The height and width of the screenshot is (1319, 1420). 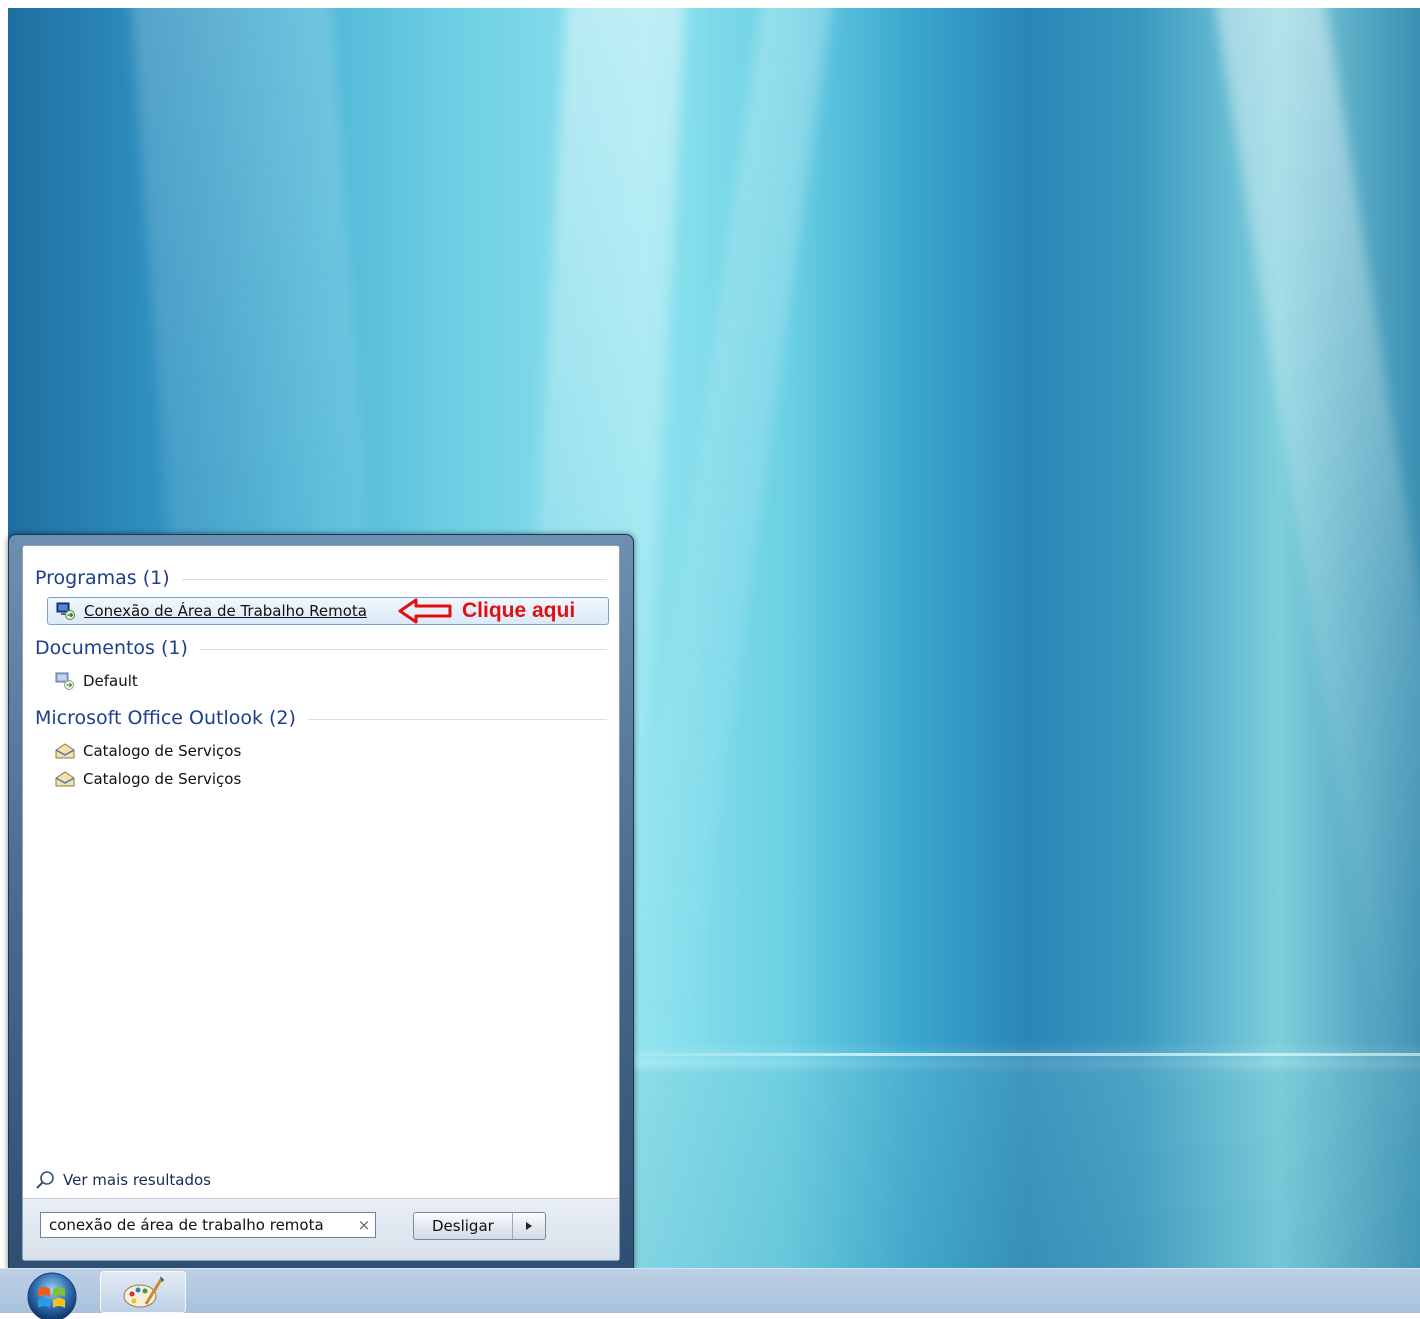 I want to click on result-item-default: Default, so click(x=92, y=681).